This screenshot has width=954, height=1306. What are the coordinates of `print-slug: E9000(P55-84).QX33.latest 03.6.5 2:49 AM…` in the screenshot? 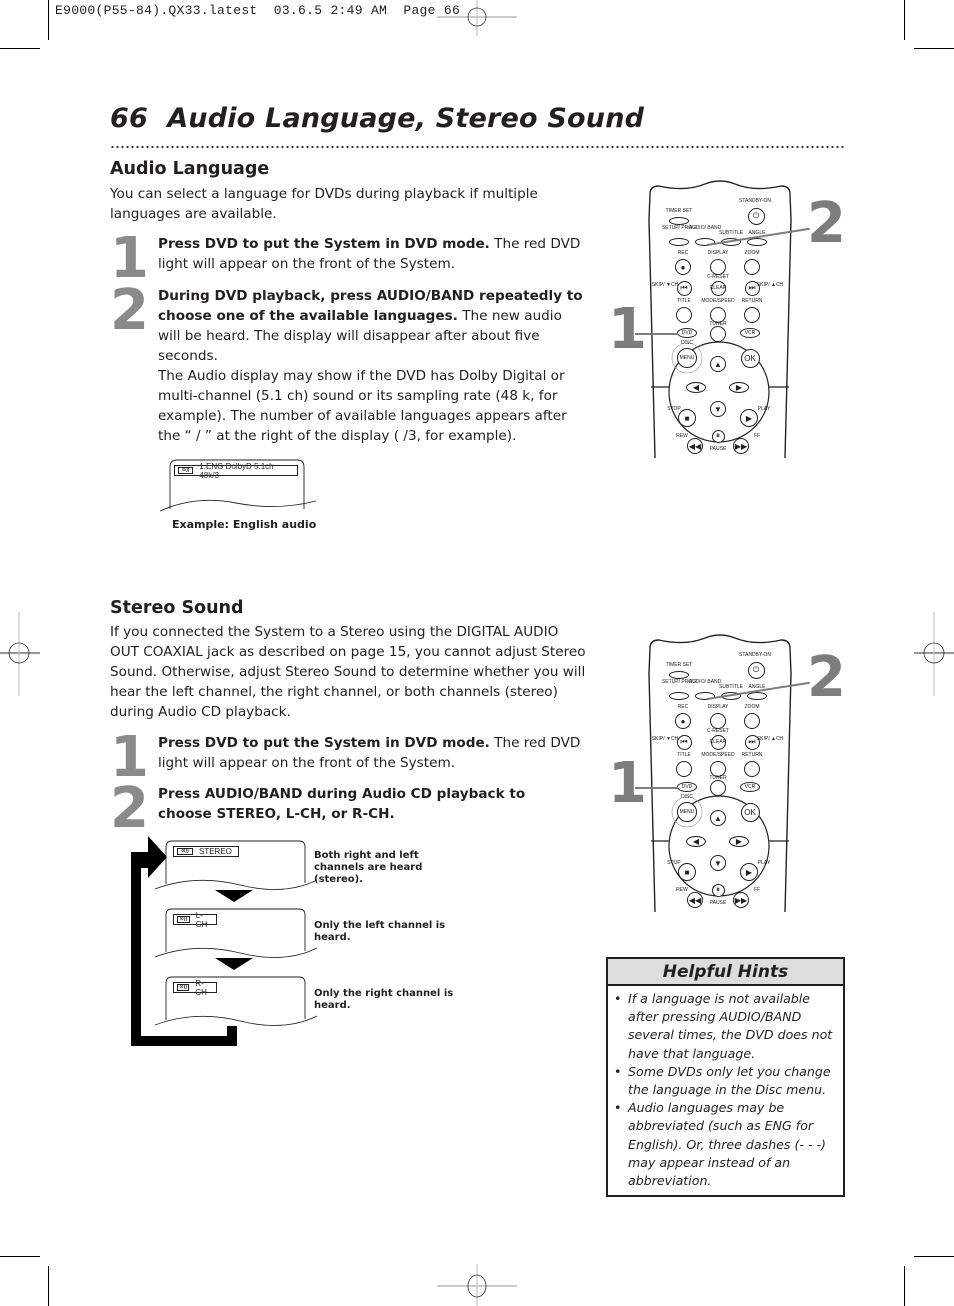 It's located at (258, 10).